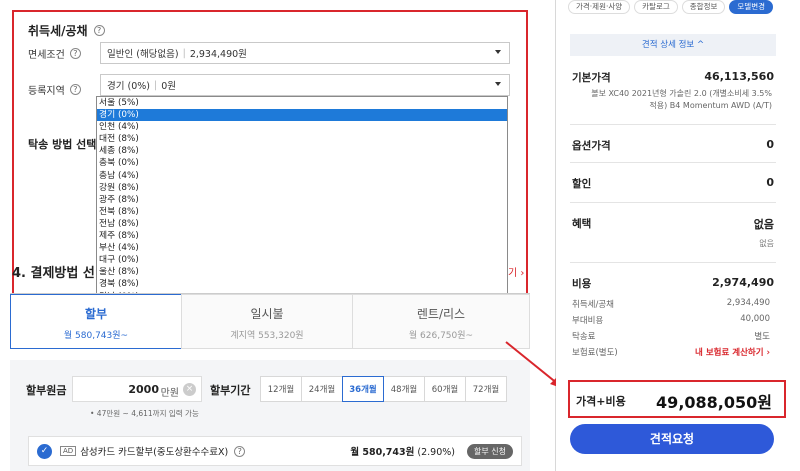  What do you see at coordinates (302, 151) in the screenshot?
I see `region-option: 세종 (8%)` at bounding box center [302, 151].